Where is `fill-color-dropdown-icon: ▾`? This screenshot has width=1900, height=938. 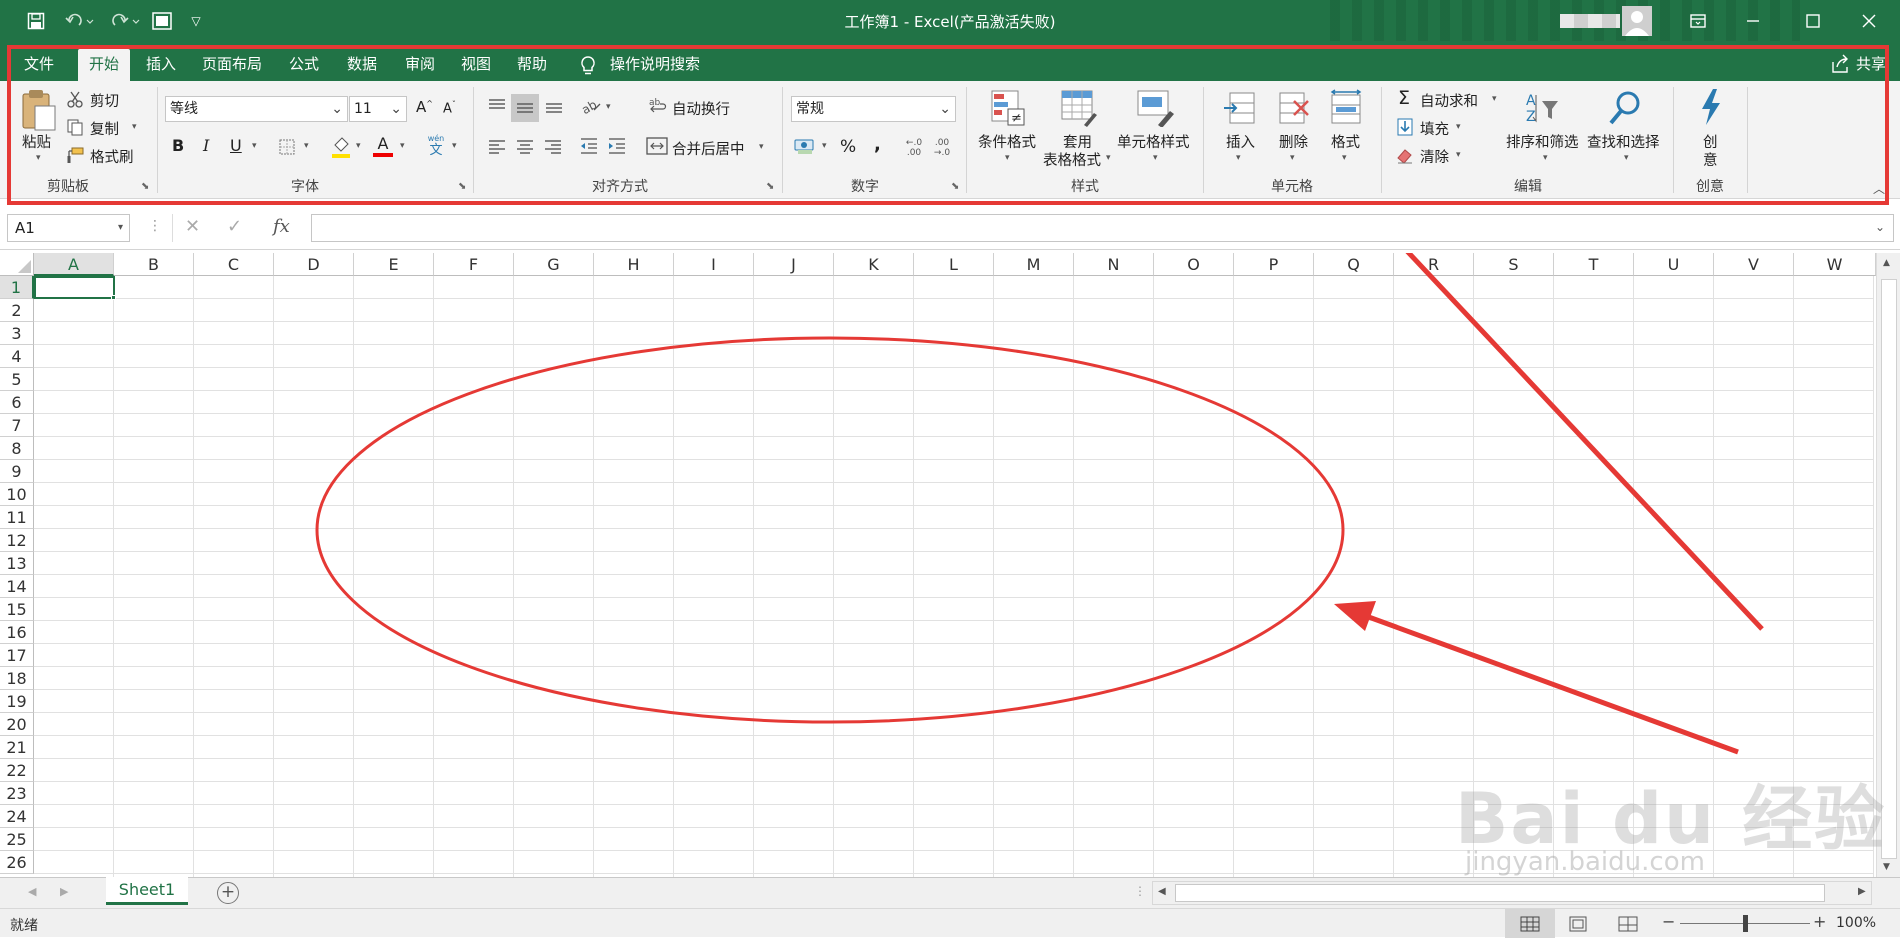
fill-color-dropdown-icon: ▾ is located at coordinates (358, 146).